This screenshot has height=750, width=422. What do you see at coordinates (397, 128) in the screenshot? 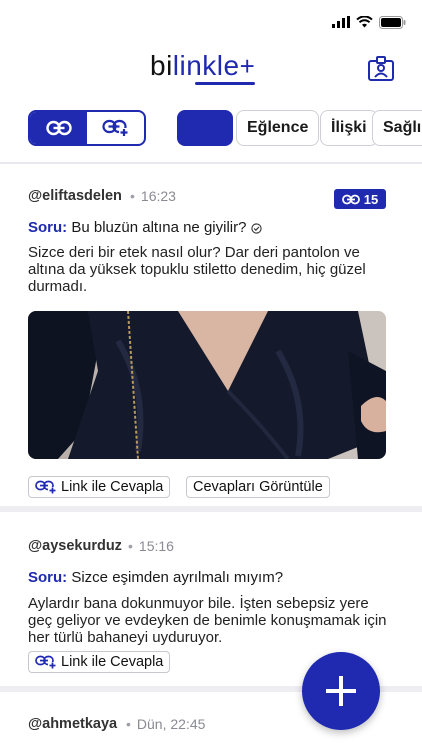
I see `category-chip-saglik: Sağlı` at bounding box center [397, 128].